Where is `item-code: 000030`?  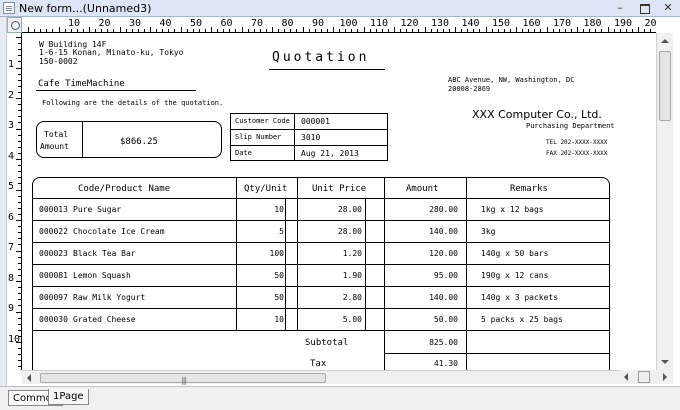 item-code: 000030 is located at coordinates (53, 319).